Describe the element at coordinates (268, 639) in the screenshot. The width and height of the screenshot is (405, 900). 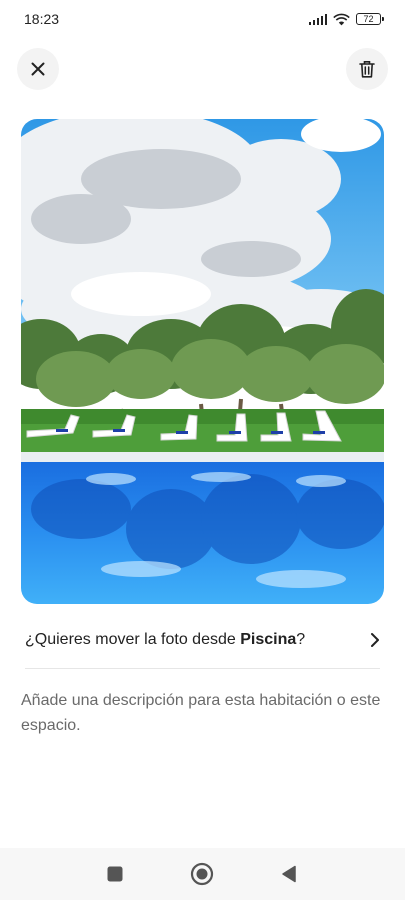
I see `room-name: Piscina` at that location.